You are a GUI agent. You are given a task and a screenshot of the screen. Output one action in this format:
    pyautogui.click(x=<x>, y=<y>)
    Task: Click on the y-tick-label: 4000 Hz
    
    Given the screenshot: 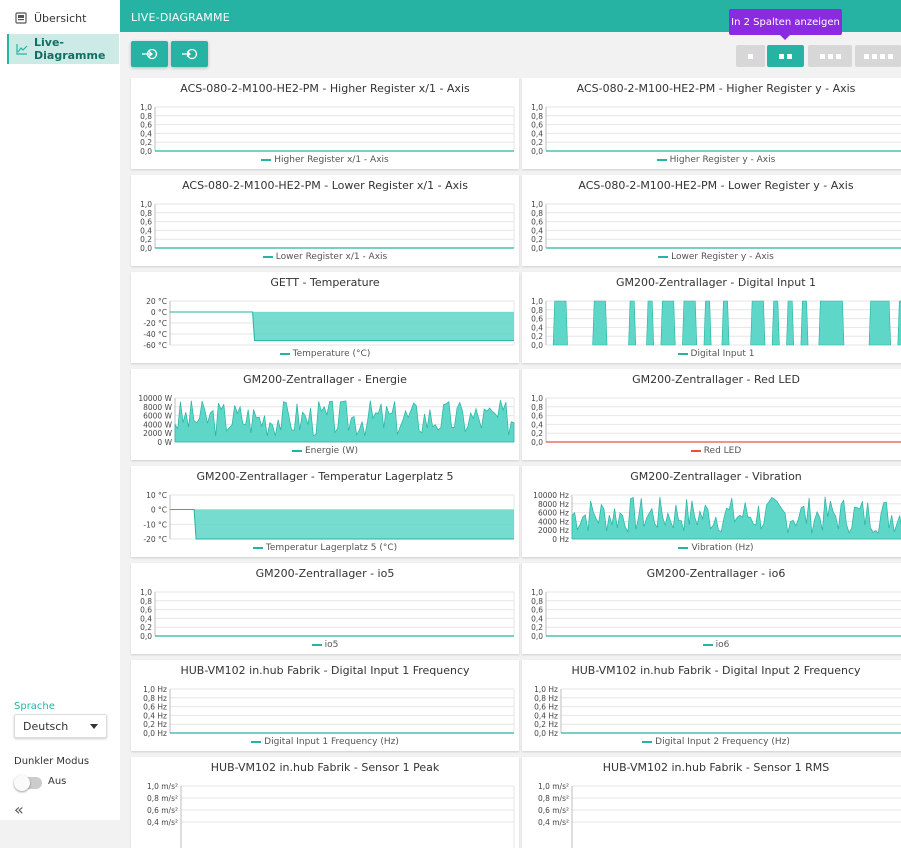 What is the action you would take?
    pyautogui.click(x=553, y=521)
    